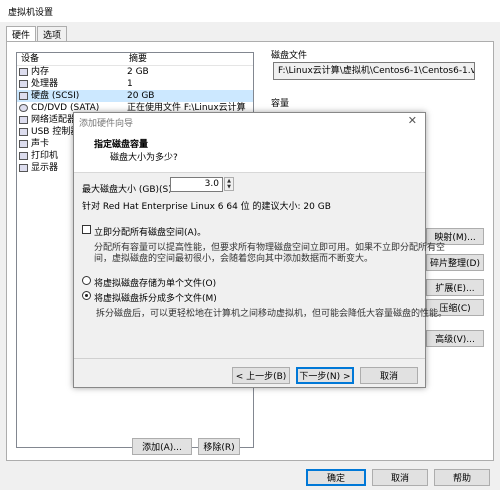 The width and height of the screenshot is (500, 490). I want to click on network-icon, so click(23, 120).